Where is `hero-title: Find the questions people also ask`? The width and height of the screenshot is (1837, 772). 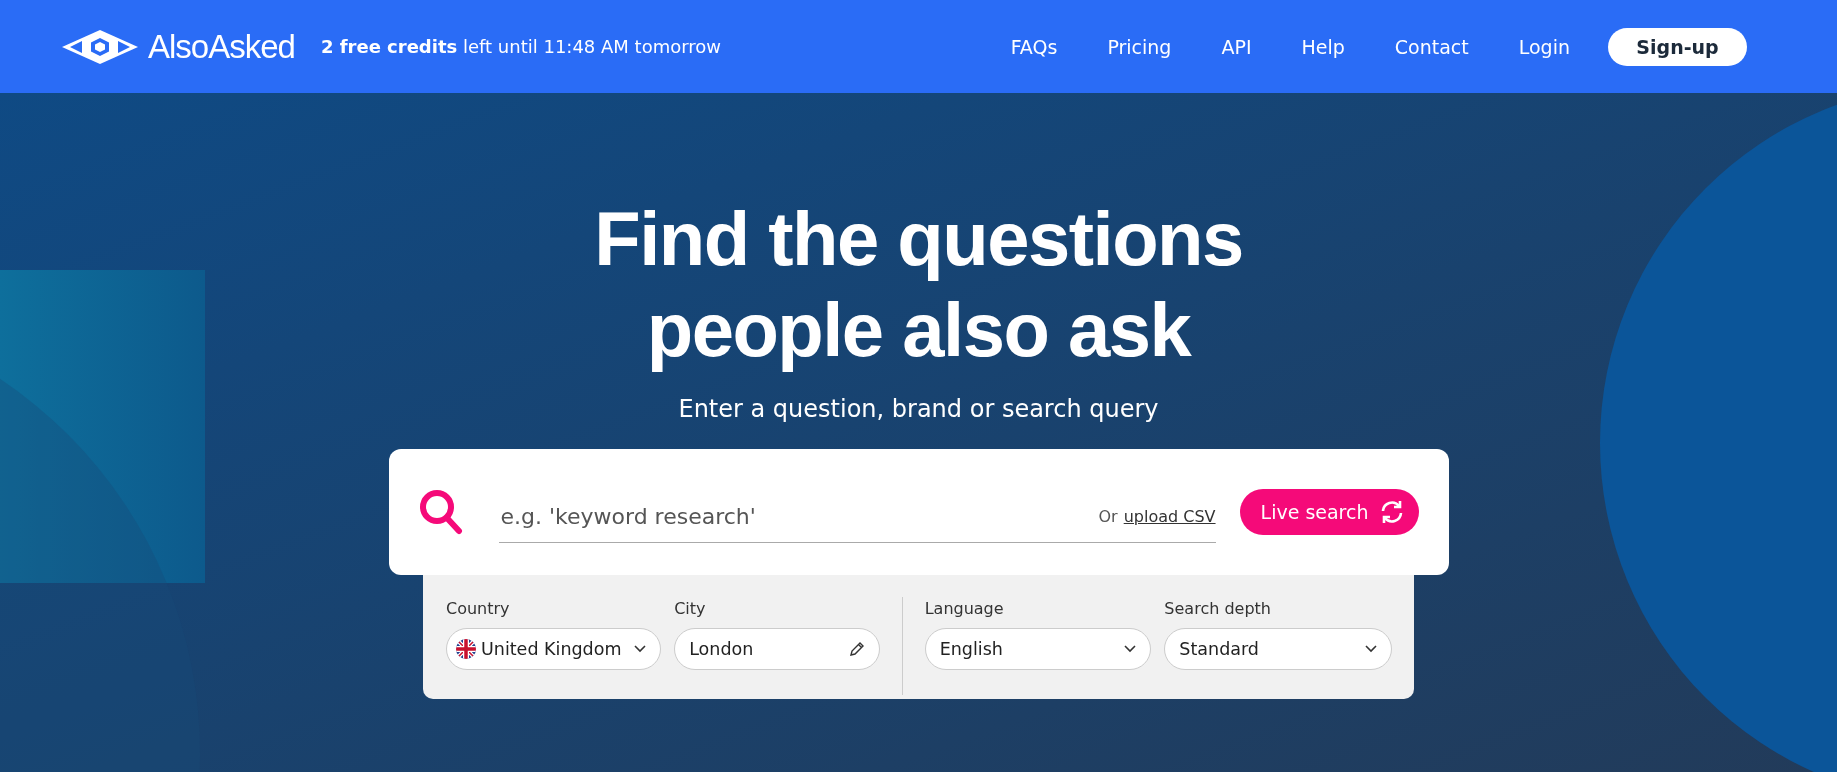 hero-title: Find the questions people also ask is located at coordinates (918, 284).